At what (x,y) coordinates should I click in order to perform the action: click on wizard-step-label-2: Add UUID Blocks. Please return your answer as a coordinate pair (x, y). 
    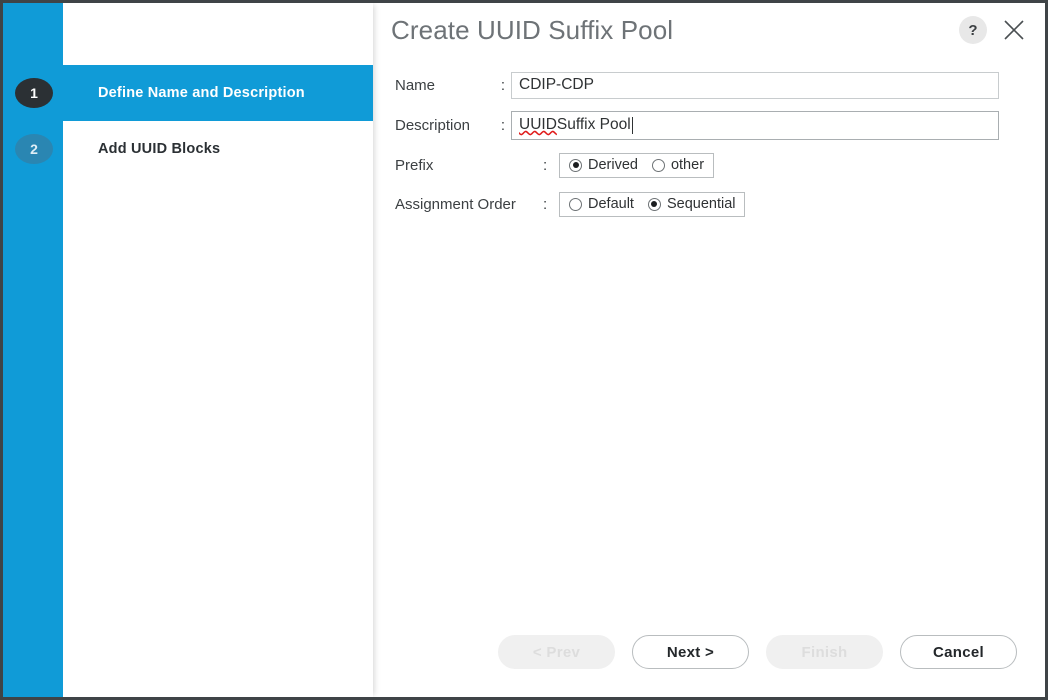
    Looking at the image, I should click on (159, 149).